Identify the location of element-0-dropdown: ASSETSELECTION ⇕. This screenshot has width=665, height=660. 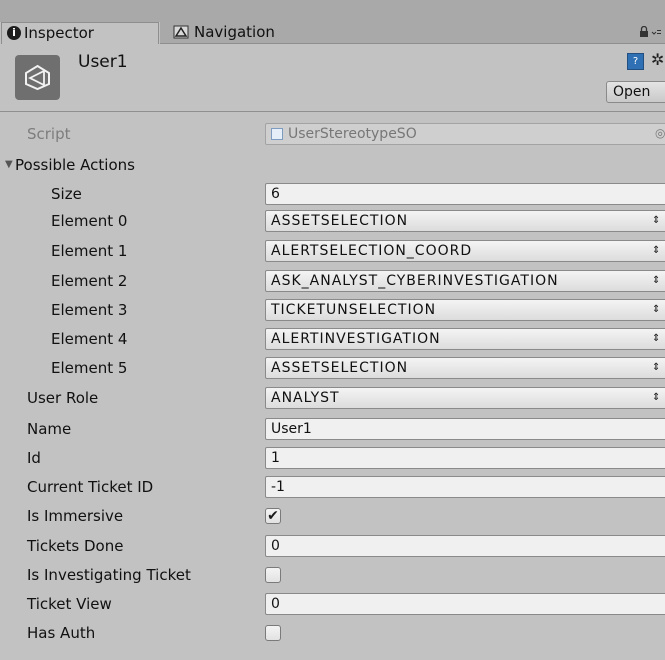
(465, 221).